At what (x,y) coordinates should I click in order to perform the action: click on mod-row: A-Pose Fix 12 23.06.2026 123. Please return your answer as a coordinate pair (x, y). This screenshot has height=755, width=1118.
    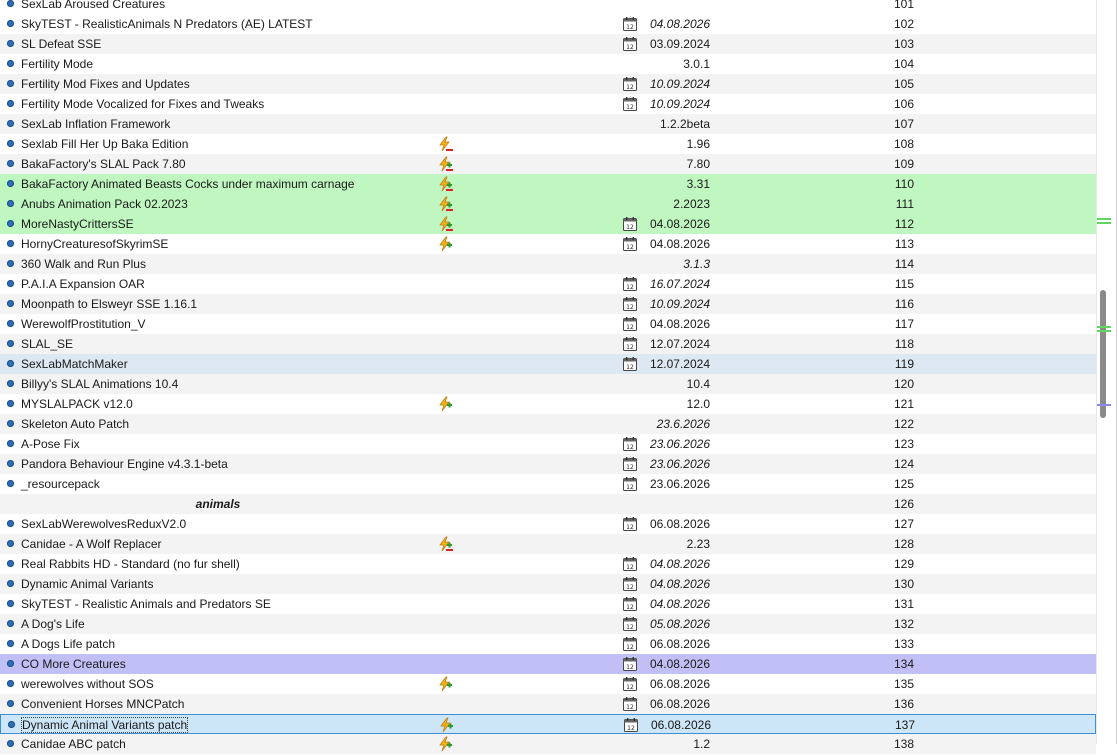
    Looking at the image, I should click on (548, 444).